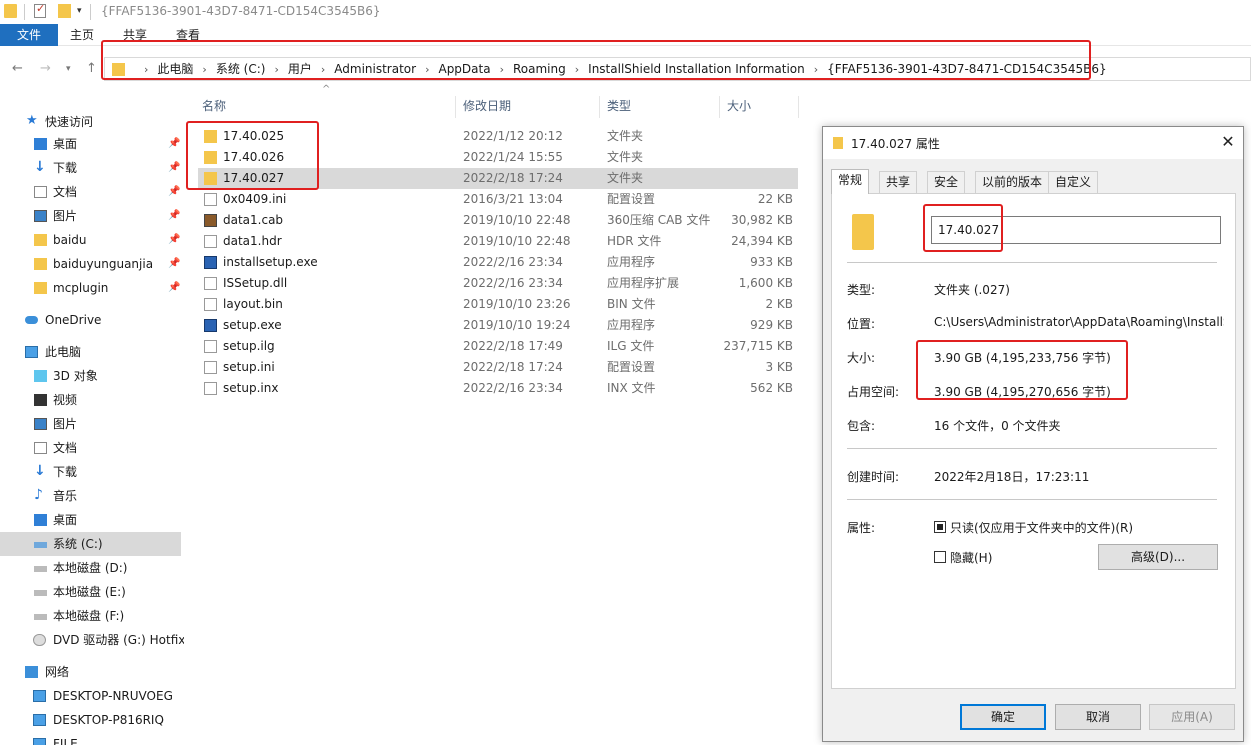 The image size is (1251, 745). I want to click on file-row: 0x0409.ini 2016/3/21 13:04 配置设置 22 KB, so click(498, 199).